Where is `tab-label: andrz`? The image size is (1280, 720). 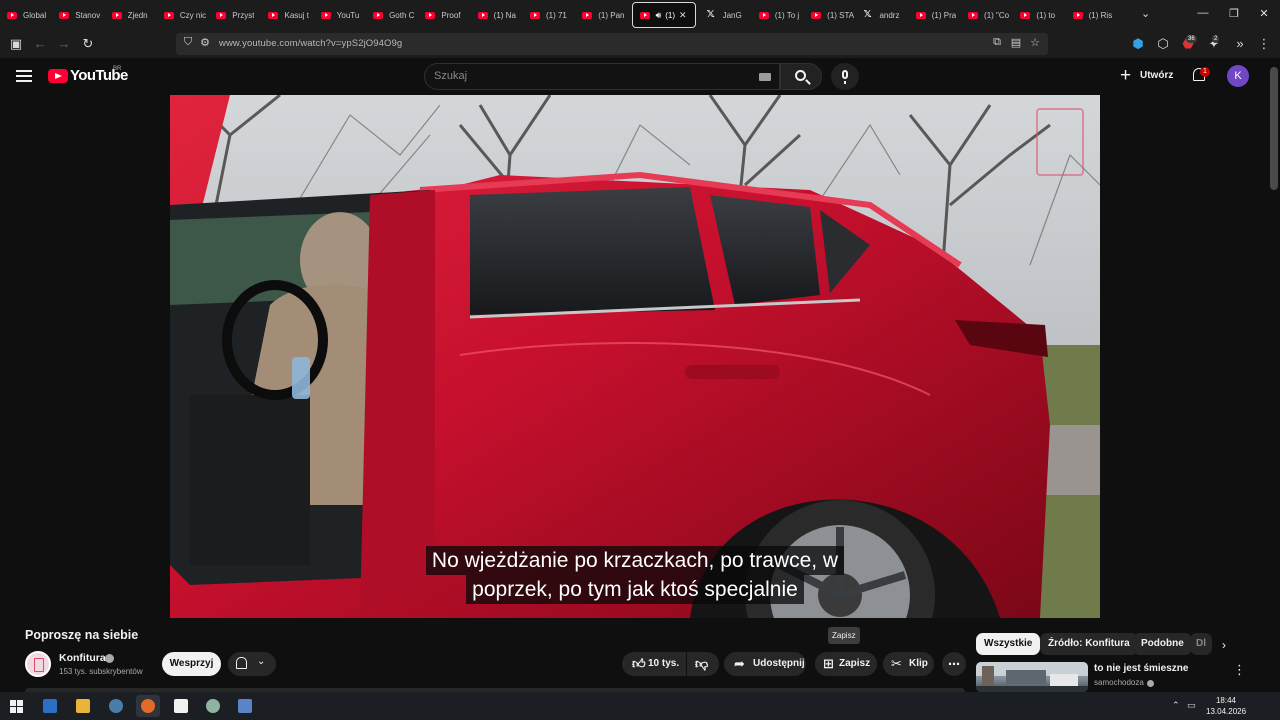
tab-label: andrz is located at coordinates (889, 15).